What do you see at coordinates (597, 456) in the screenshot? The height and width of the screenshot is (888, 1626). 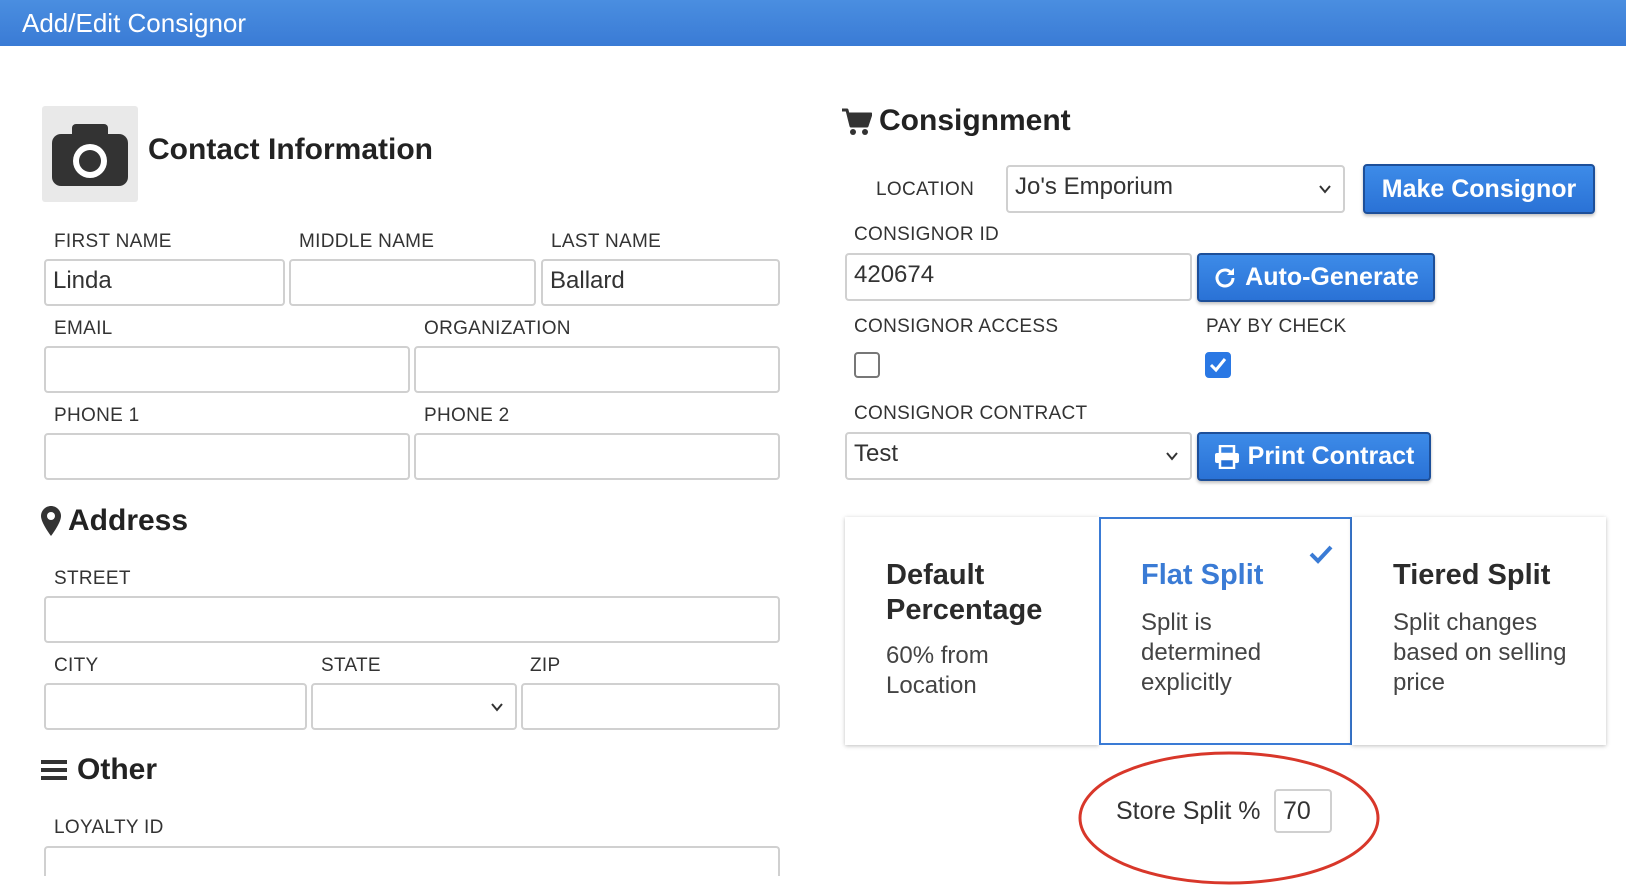 I see `phone-2-input` at bounding box center [597, 456].